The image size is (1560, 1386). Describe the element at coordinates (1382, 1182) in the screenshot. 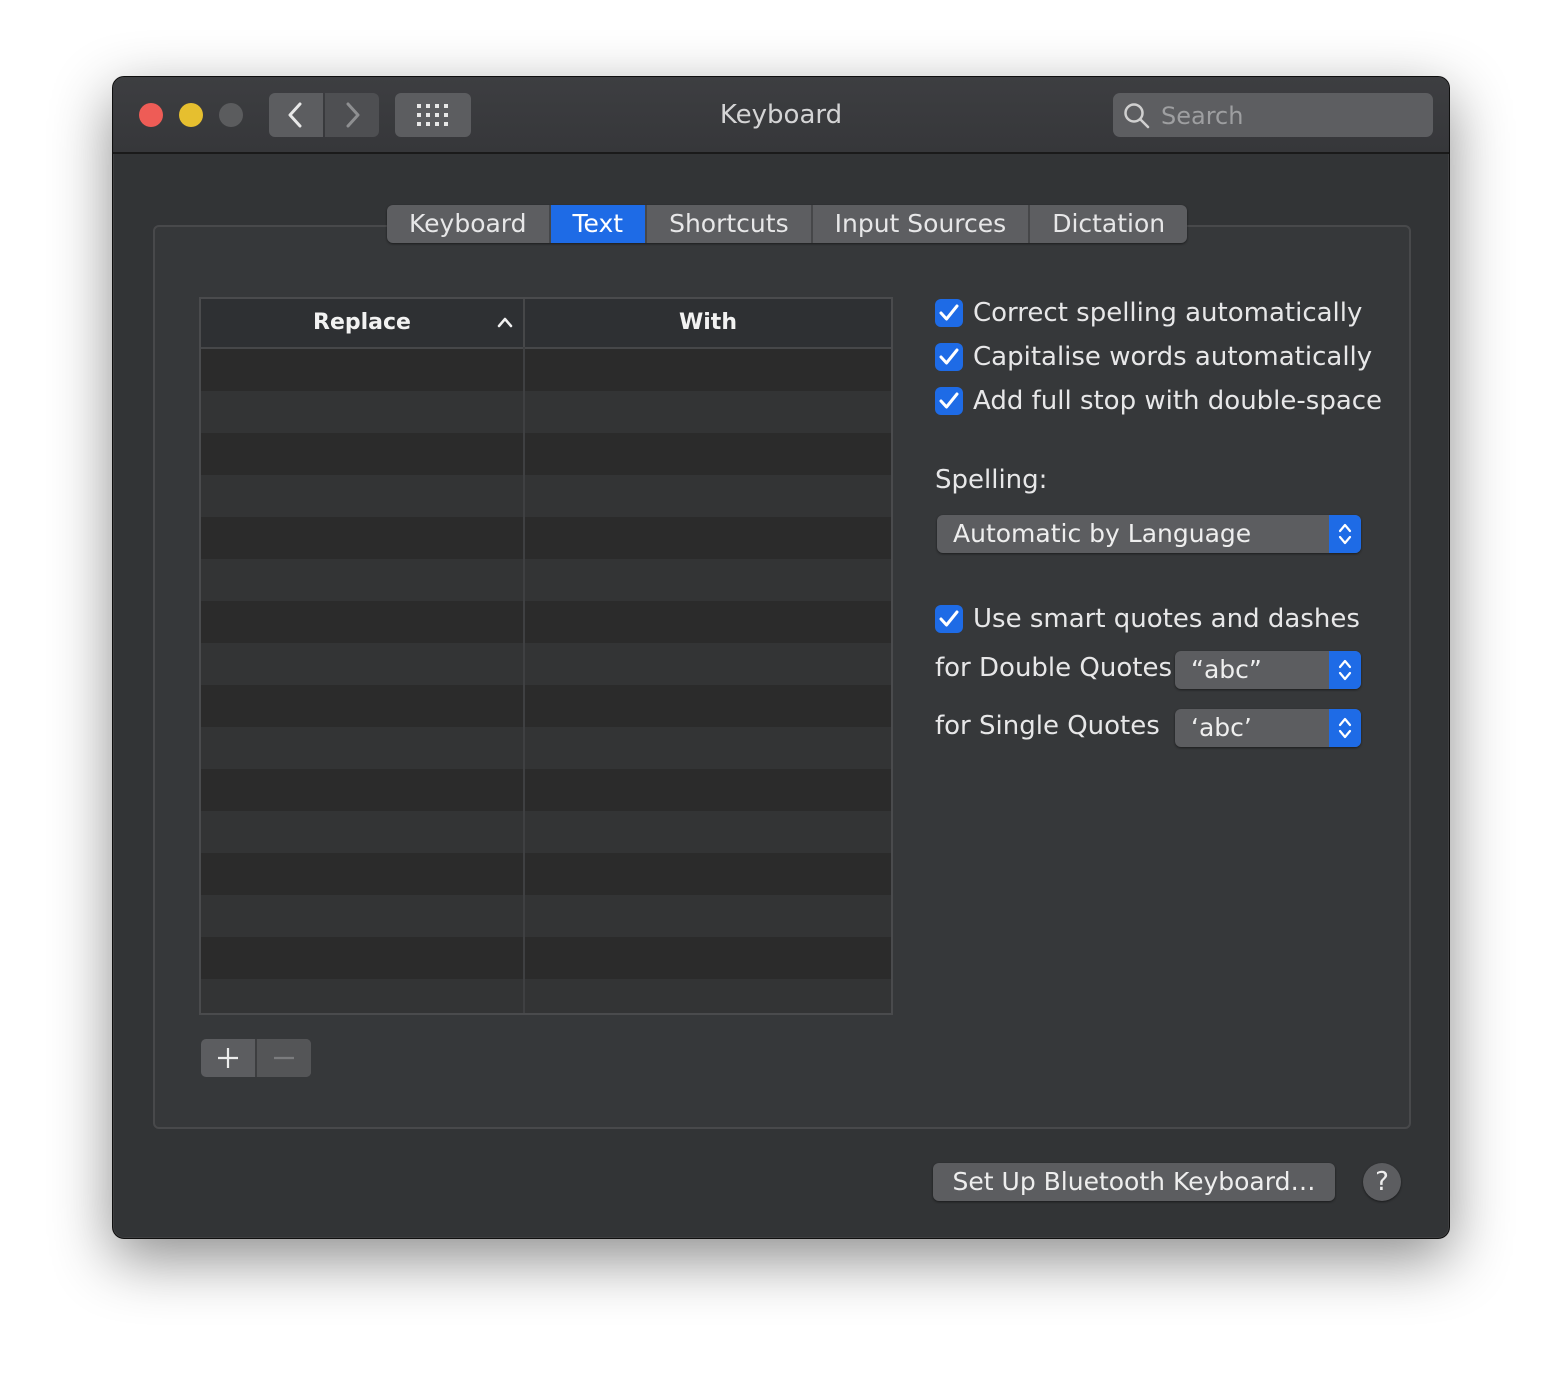

I see `help-button: ?` at that location.